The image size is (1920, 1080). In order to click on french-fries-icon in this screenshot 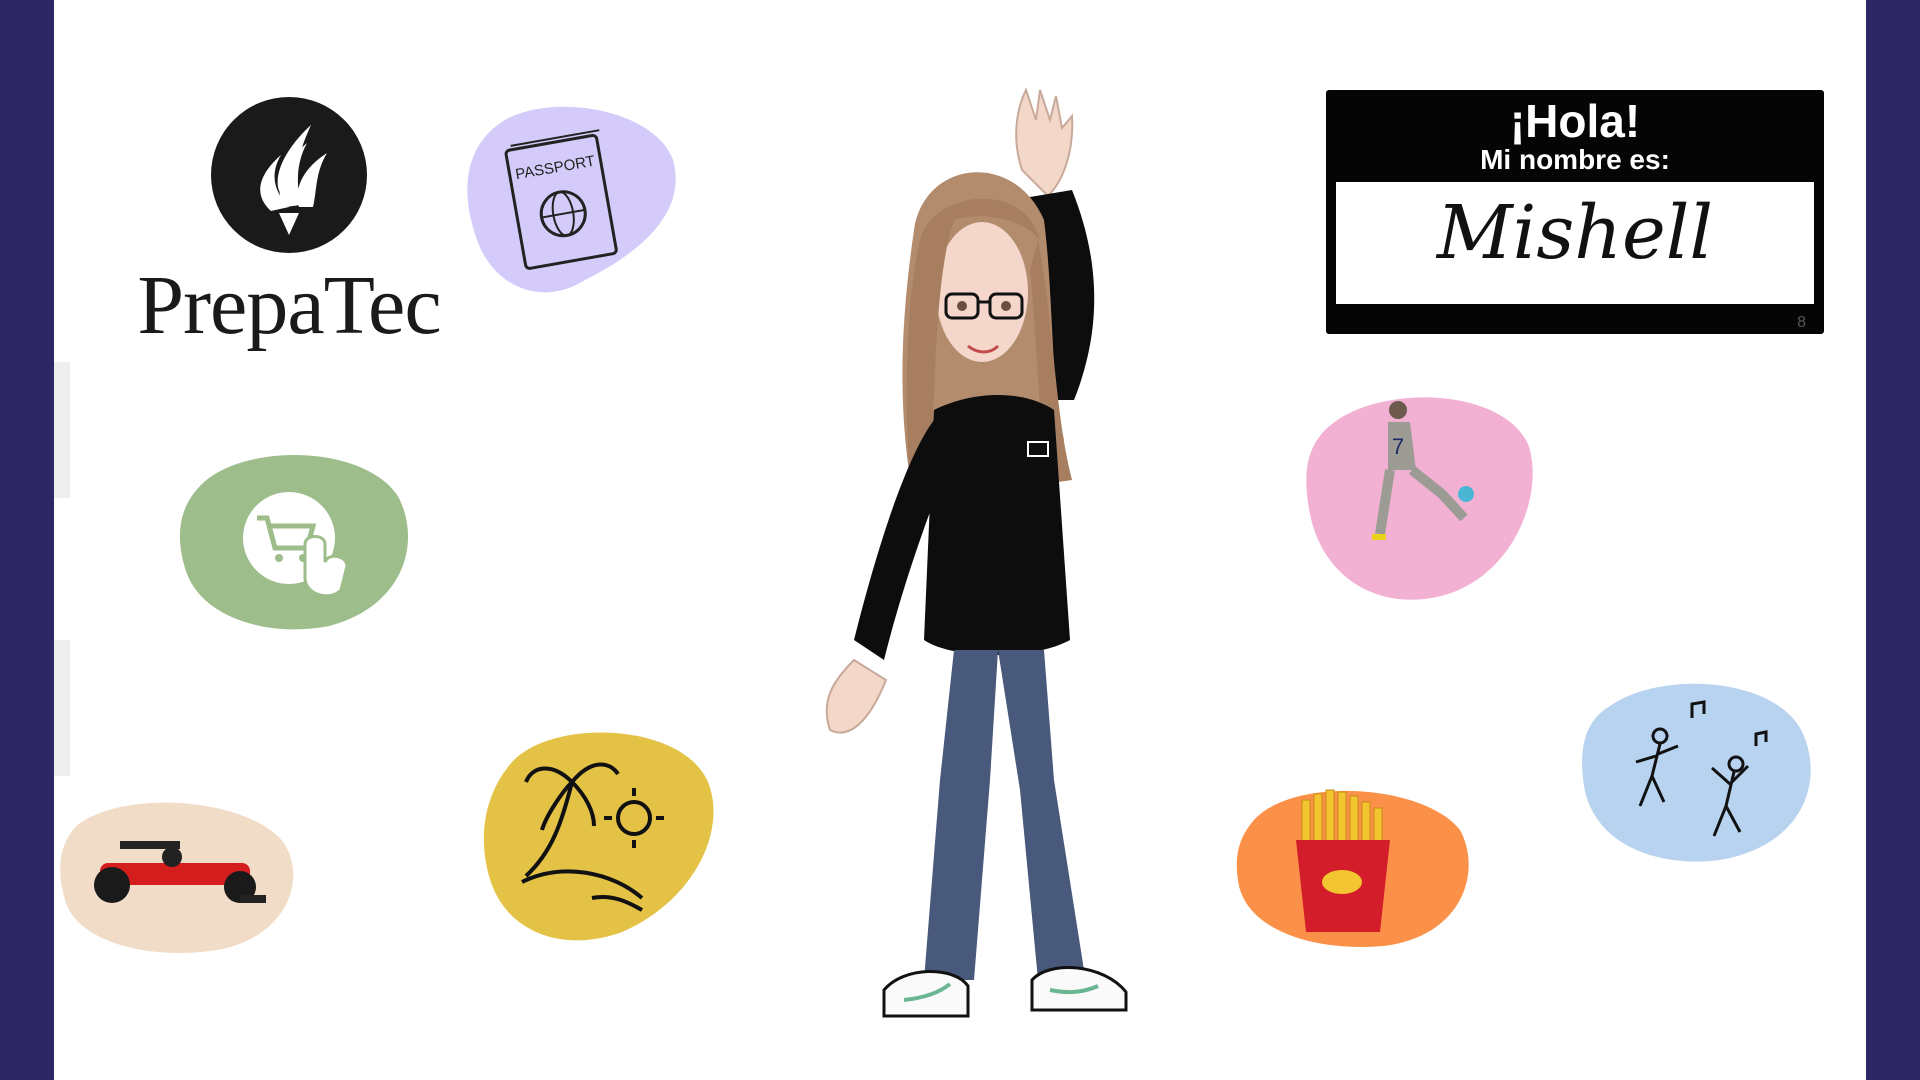, I will do `click(1343, 860)`.